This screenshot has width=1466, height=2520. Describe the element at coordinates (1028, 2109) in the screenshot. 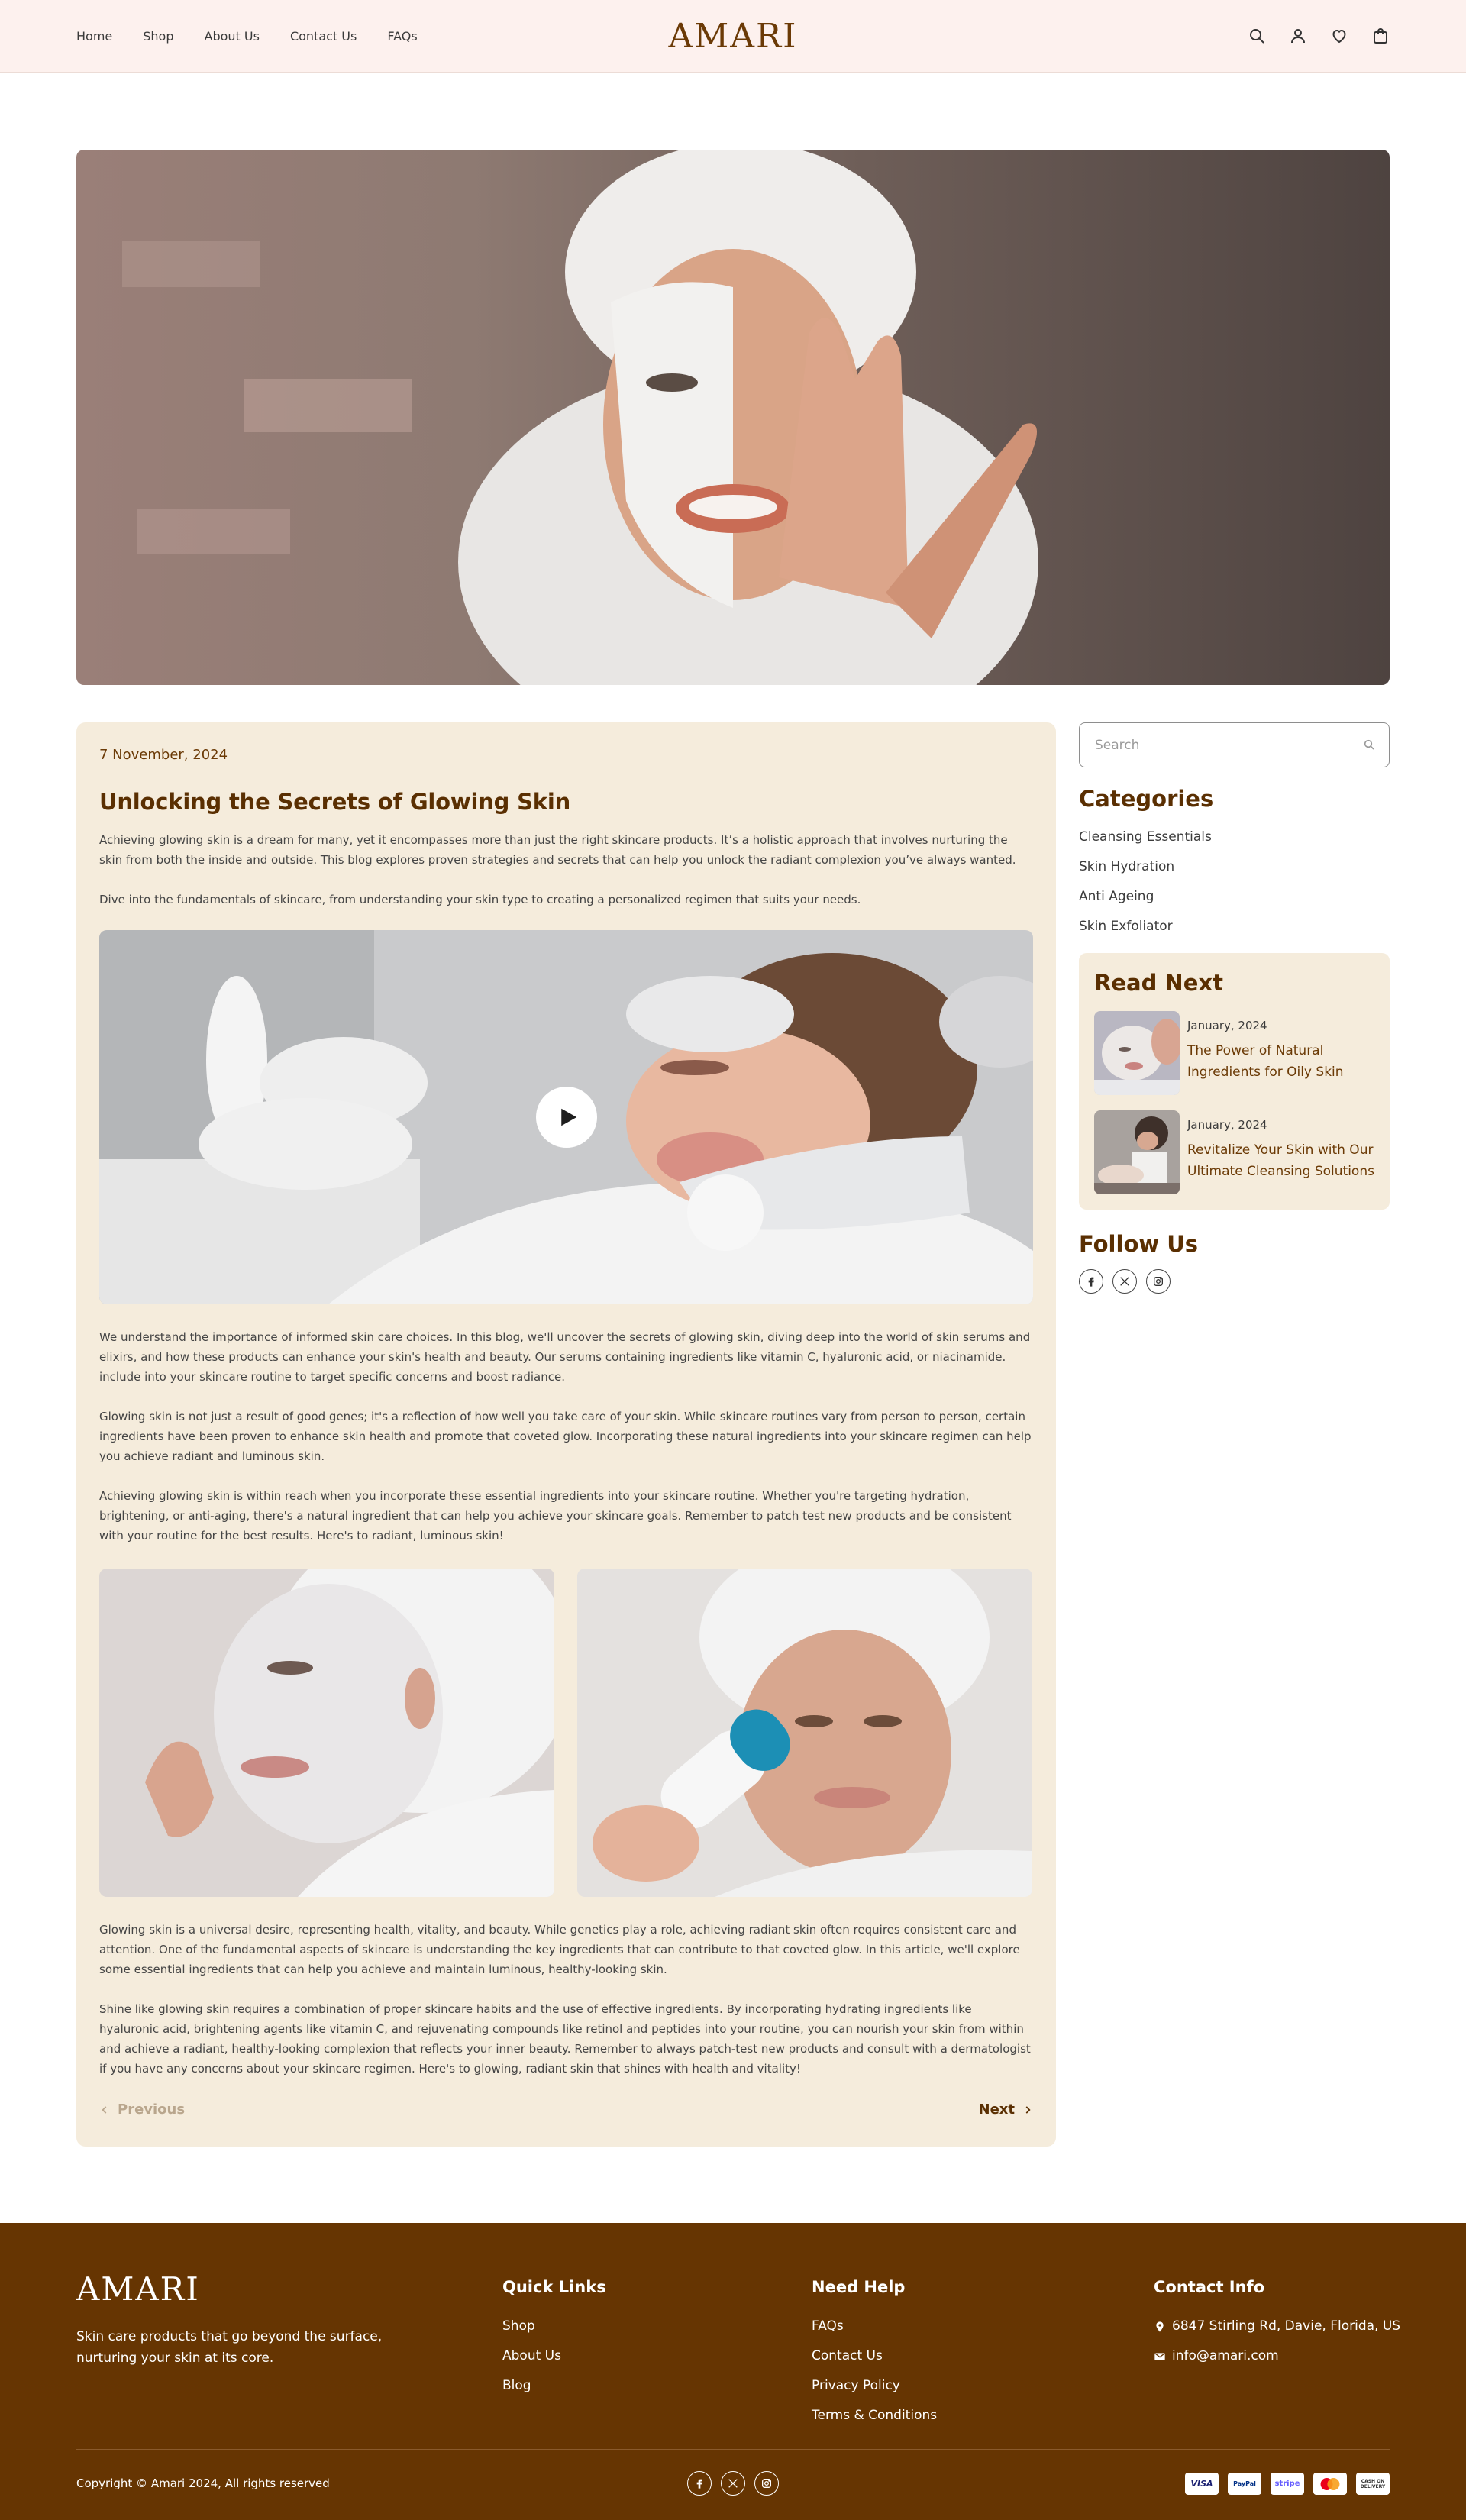

I see `chevron-right-icon` at that location.